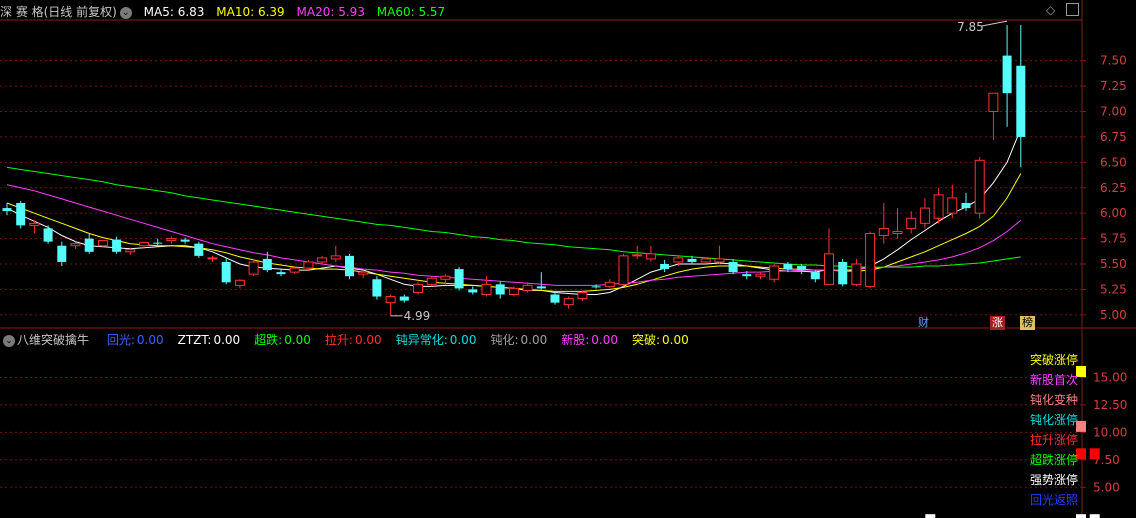 This screenshot has width=1136, height=518. Describe the element at coordinates (353, 340) in the screenshot. I see `indicator-readout: 拉升: 0.00` at that location.